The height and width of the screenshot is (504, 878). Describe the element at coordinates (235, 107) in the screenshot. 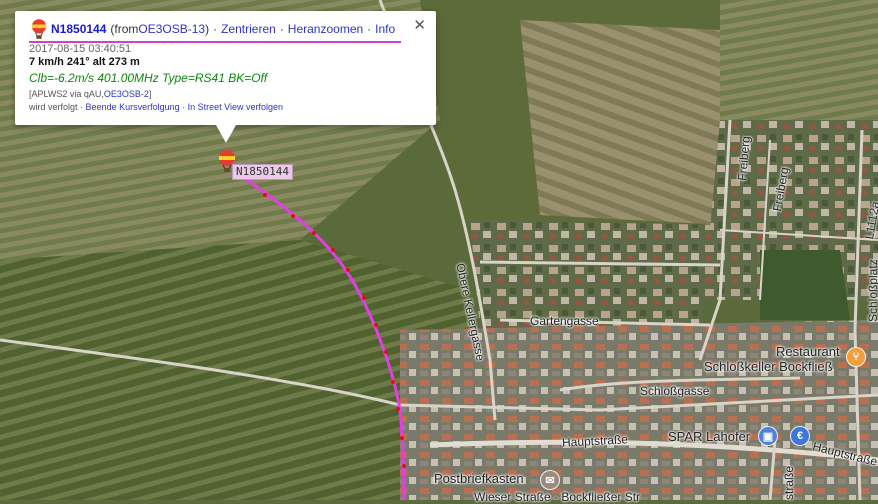

I see `popup-street-view-link: In Street View verfolgen` at that location.